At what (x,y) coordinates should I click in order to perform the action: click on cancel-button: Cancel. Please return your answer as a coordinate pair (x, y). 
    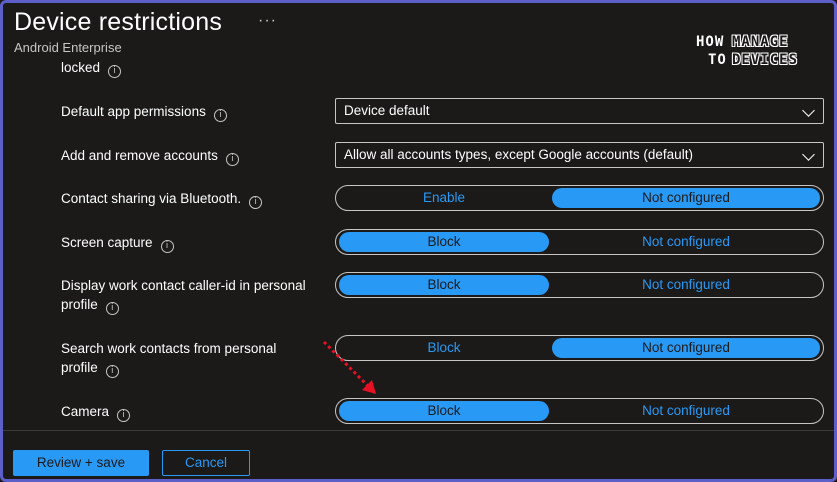
    Looking at the image, I should click on (206, 463).